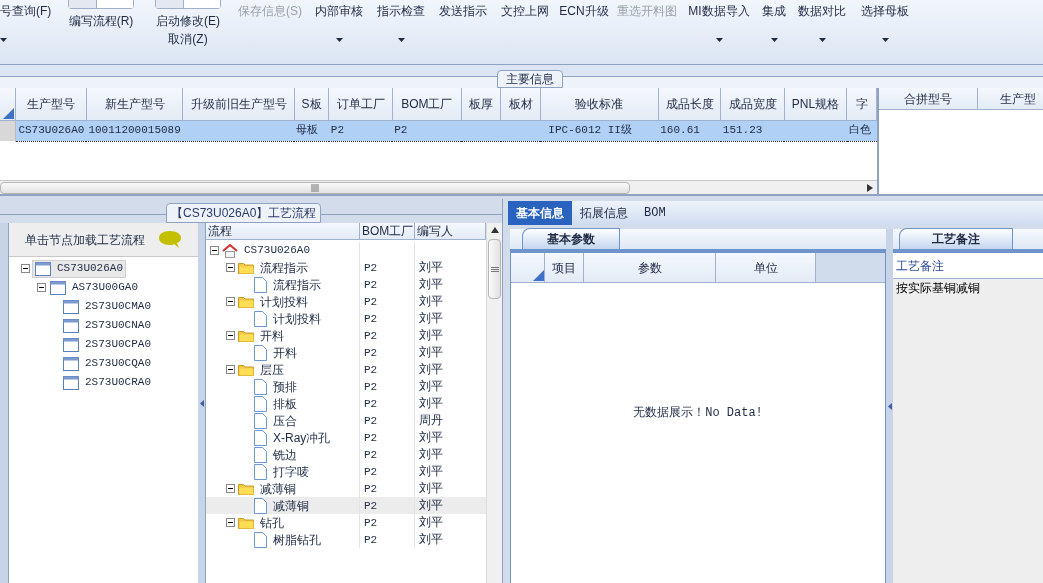 This screenshot has width=1043, height=583. What do you see at coordinates (520, 104) in the screenshot?
I see `column-header: 板材` at bounding box center [520, 104].